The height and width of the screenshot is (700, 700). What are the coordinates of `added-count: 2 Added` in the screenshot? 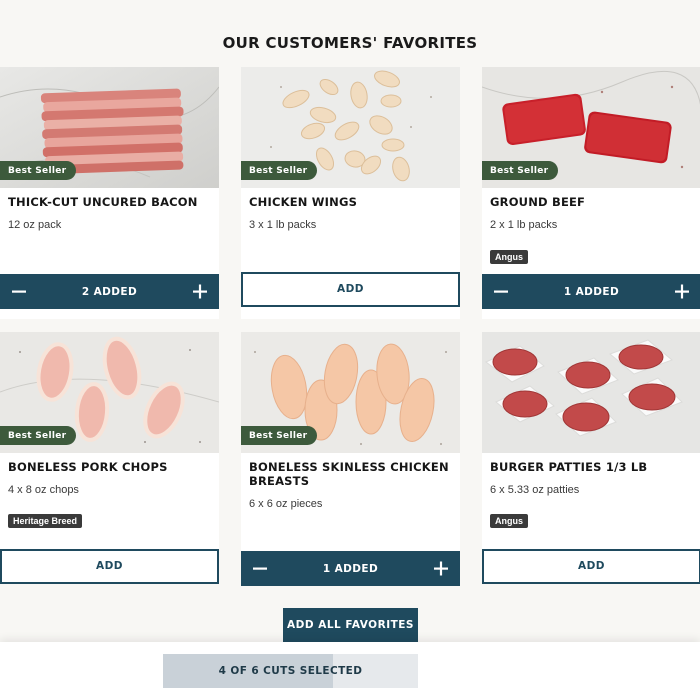 It's located at (109, 292).